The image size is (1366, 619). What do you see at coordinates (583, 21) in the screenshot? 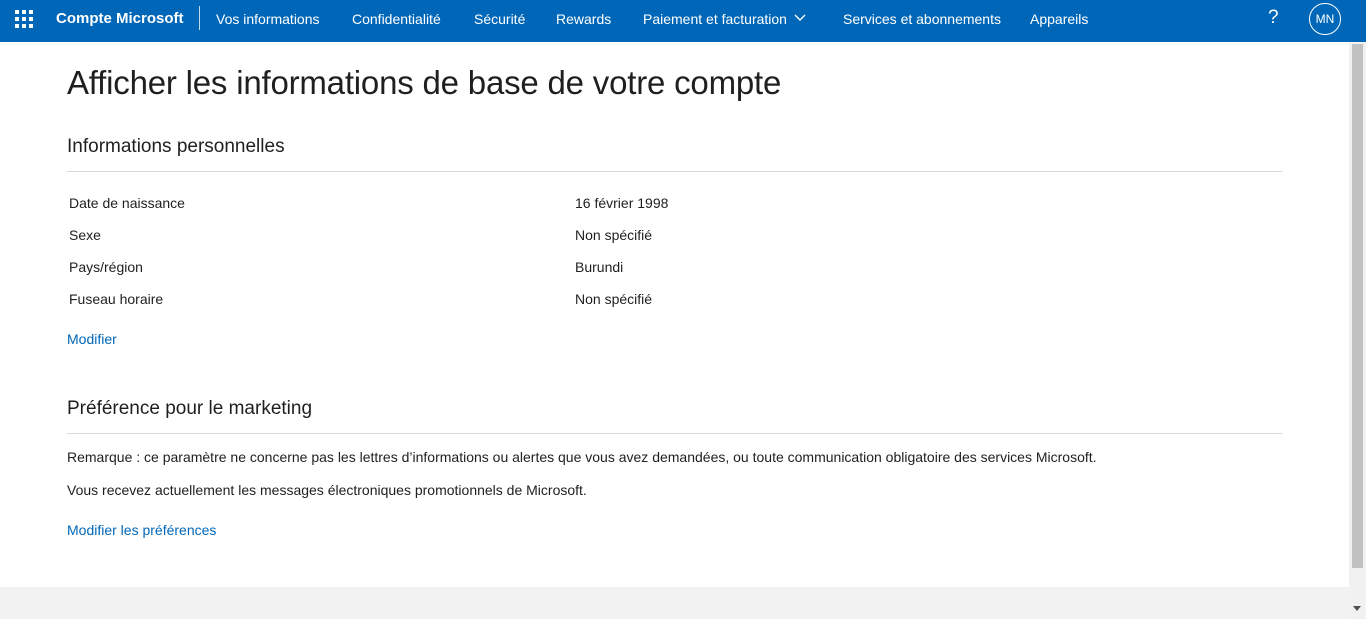
I see `nav-item-rewards: Rewards` at bounding box center [583, 21].